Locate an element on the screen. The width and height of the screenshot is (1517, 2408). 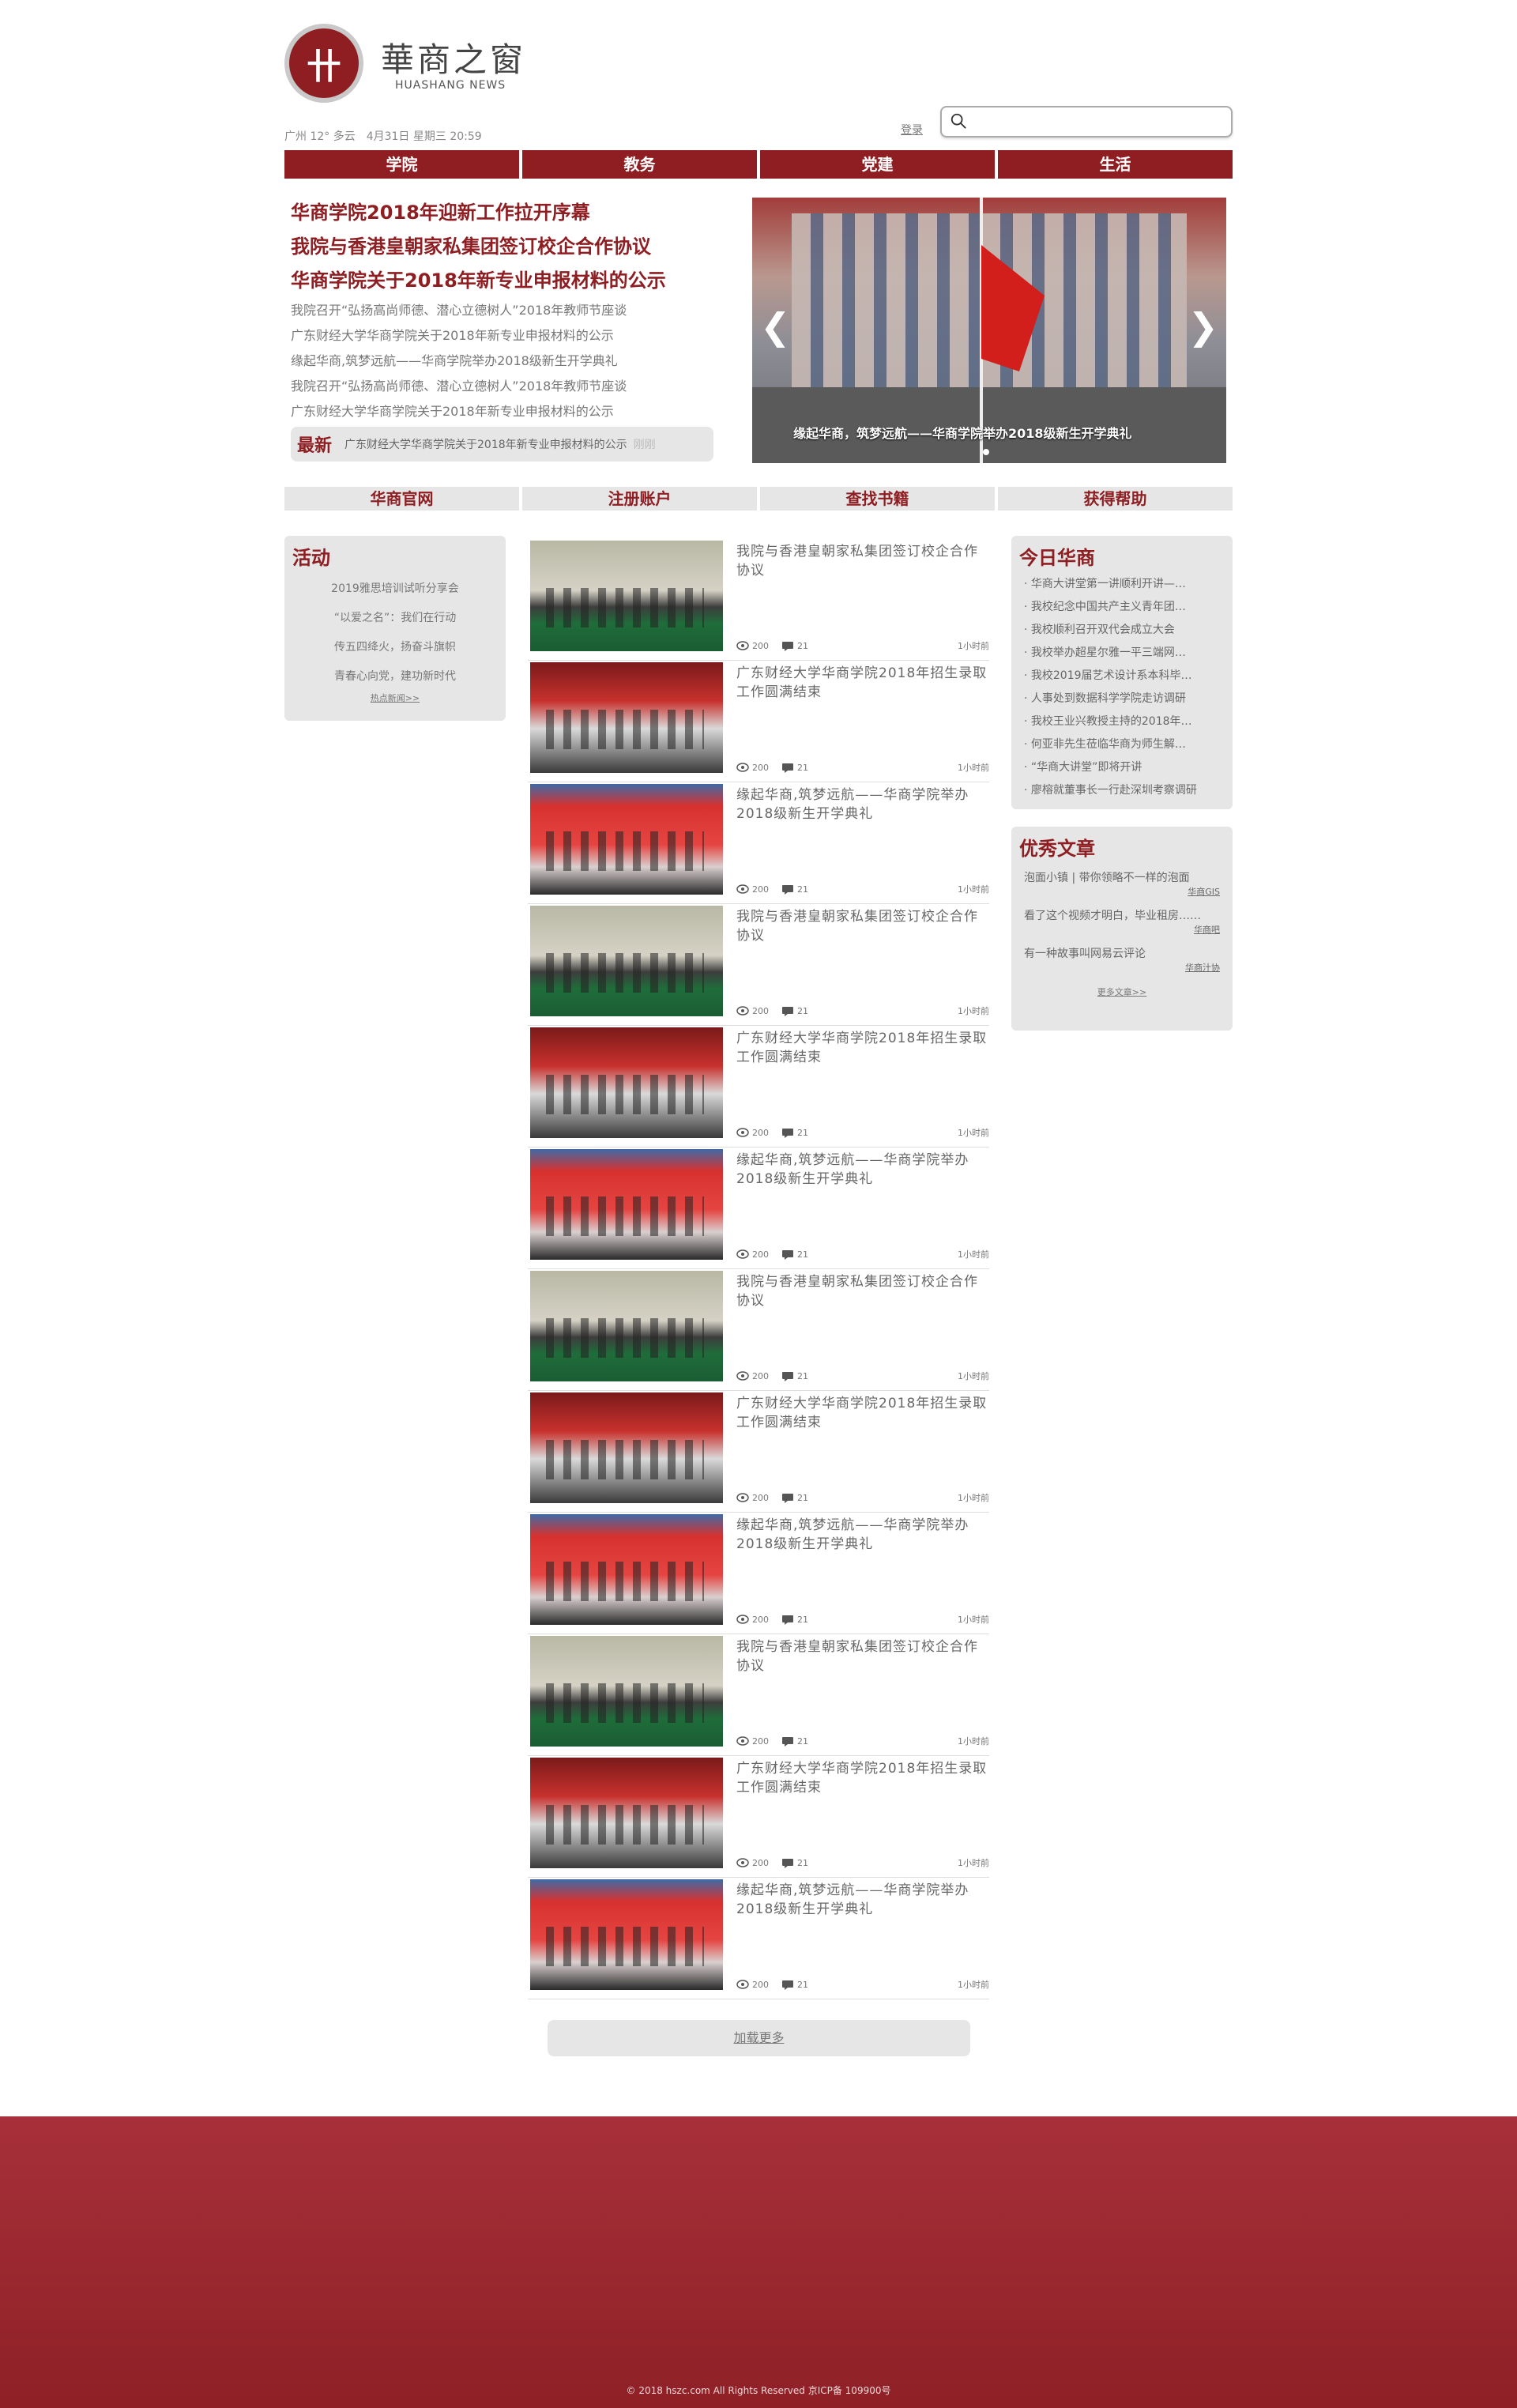
nav-life: 生活 is located at coordinates (1116, 164).